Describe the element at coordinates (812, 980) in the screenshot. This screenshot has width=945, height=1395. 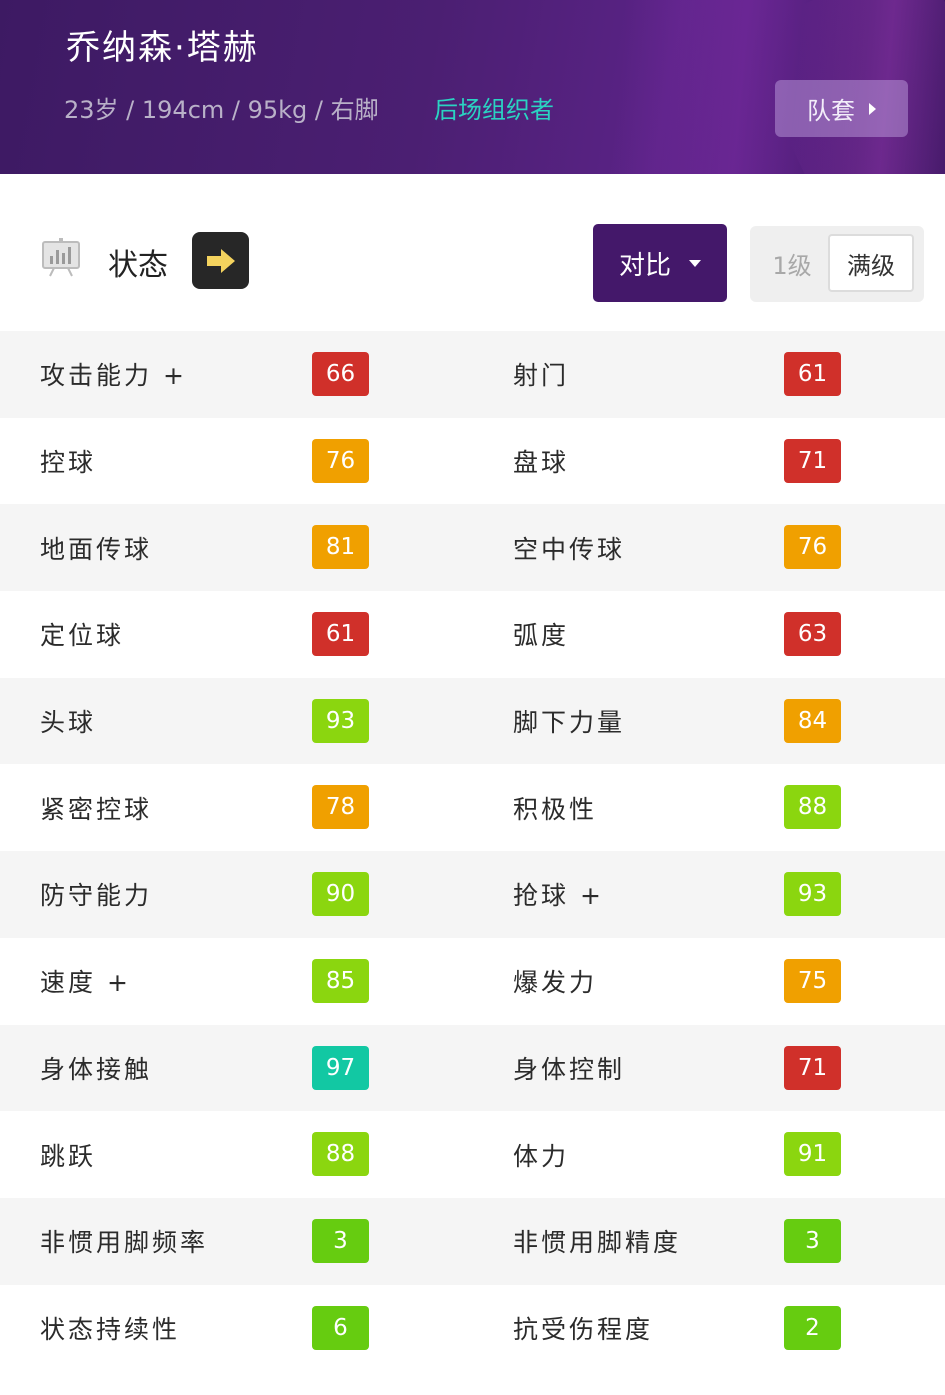
I see `stat-value-badge: 75` at that location.